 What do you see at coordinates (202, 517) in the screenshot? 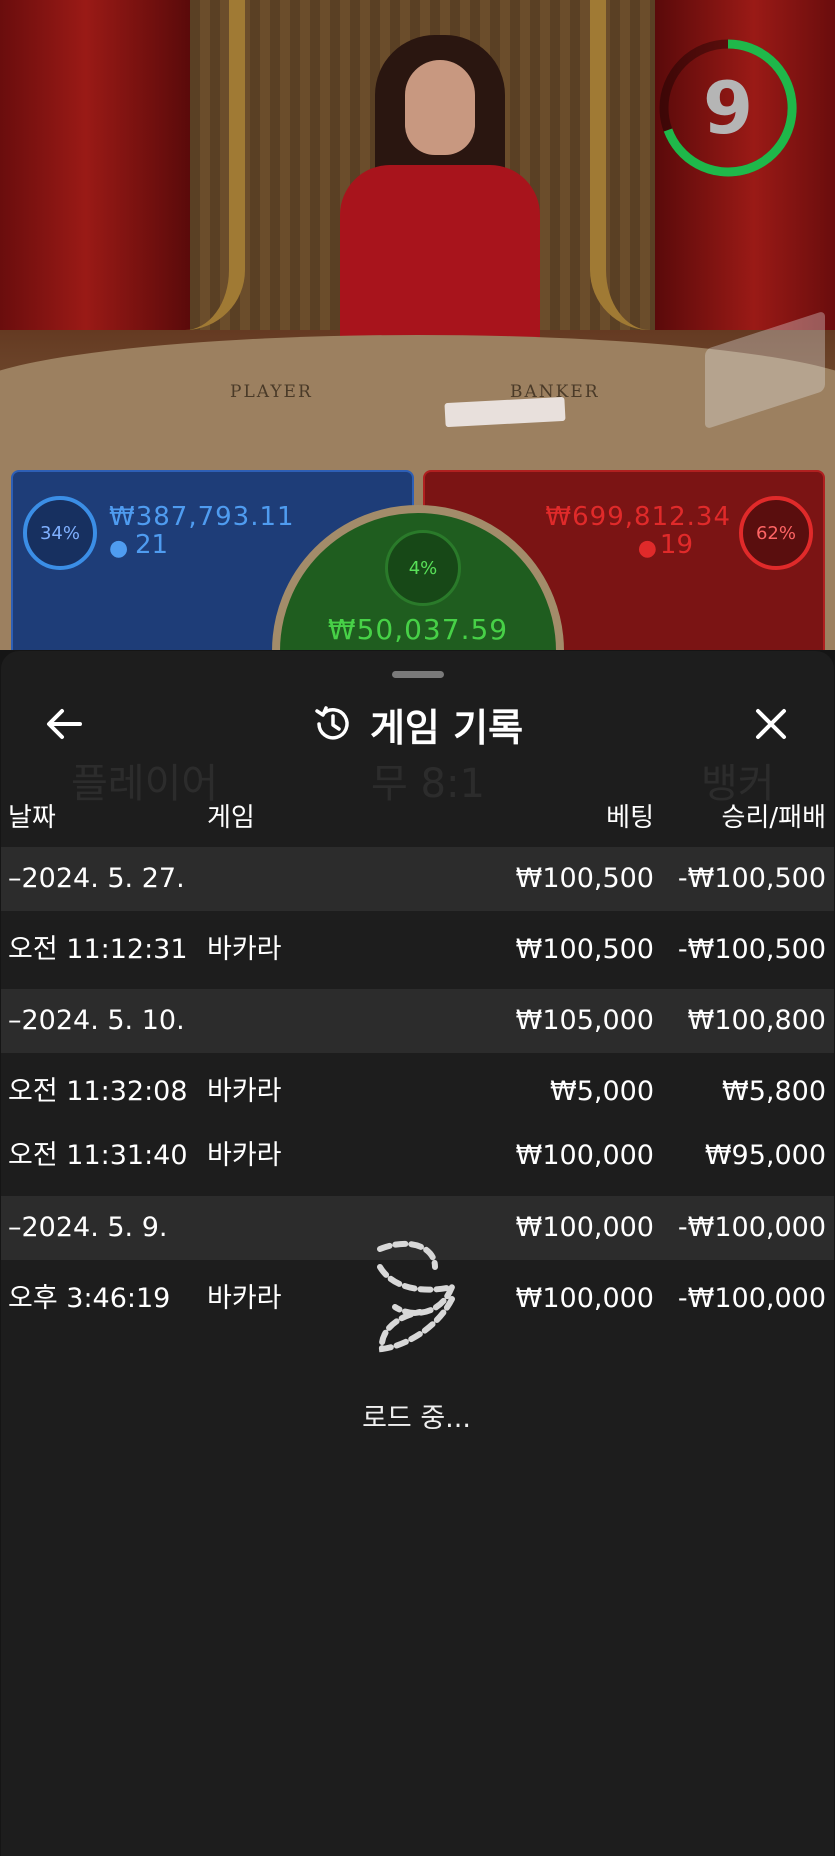
I see `player-total-amount: ₩387,793.11` at bounding box center [202, 517].